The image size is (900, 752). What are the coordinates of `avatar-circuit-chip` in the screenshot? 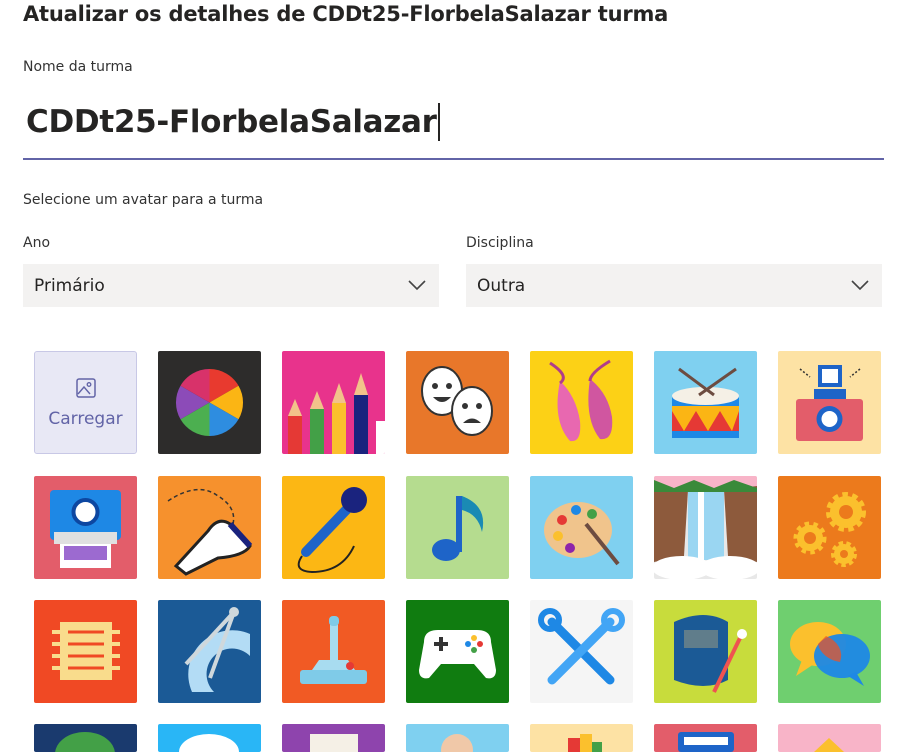 It's located at (85, 651).